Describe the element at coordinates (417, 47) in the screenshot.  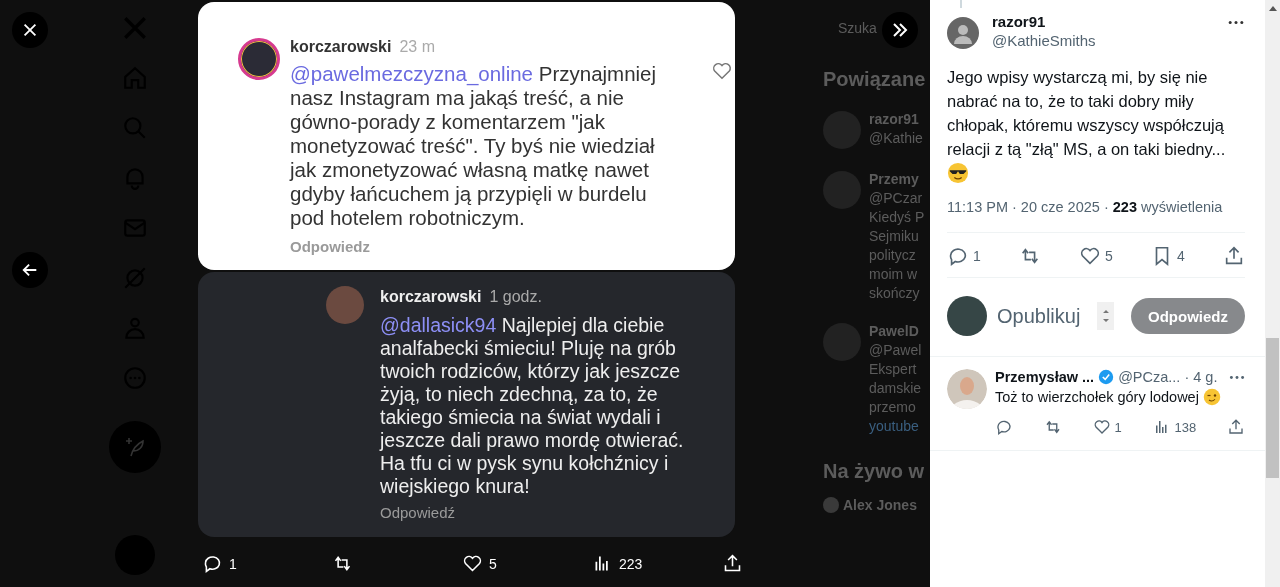
I see `timestamp: 23 m` at that location.